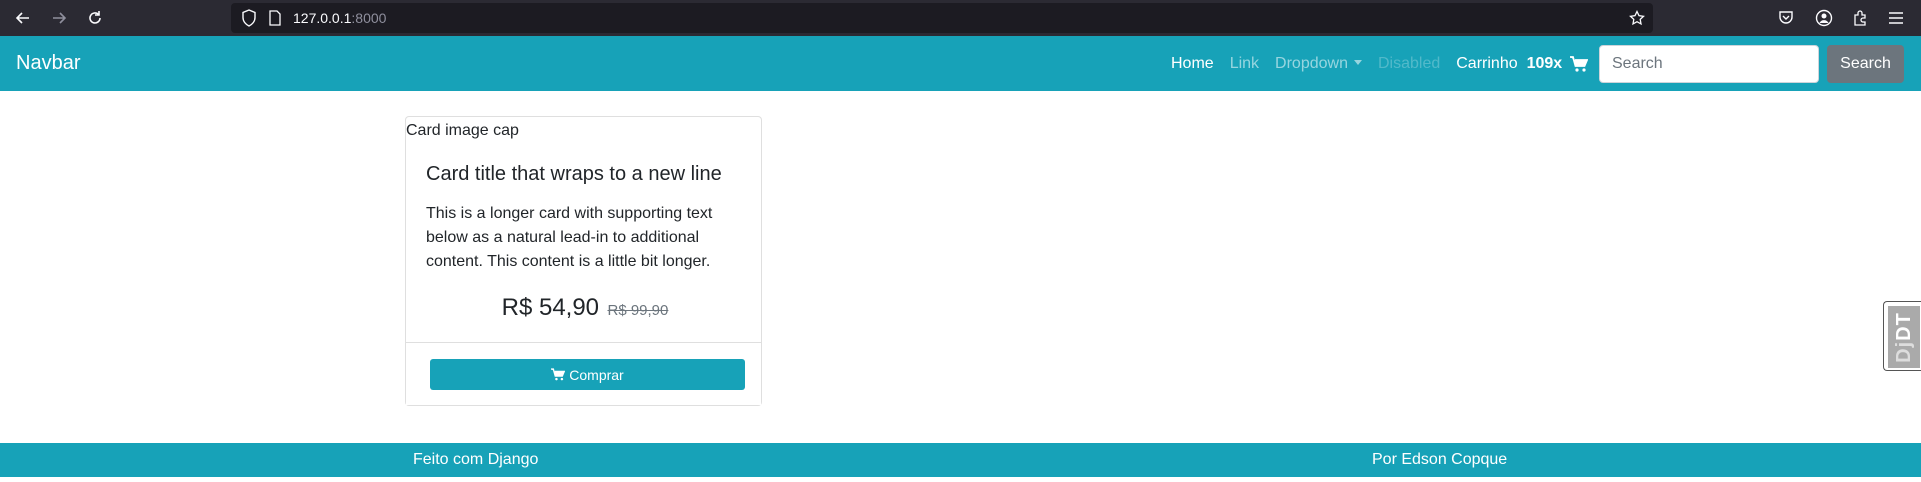 The width and height of the screenshot is (1921, 482). I want to click on nav-dropdown-label: Dropdown, so click(1311, 63).